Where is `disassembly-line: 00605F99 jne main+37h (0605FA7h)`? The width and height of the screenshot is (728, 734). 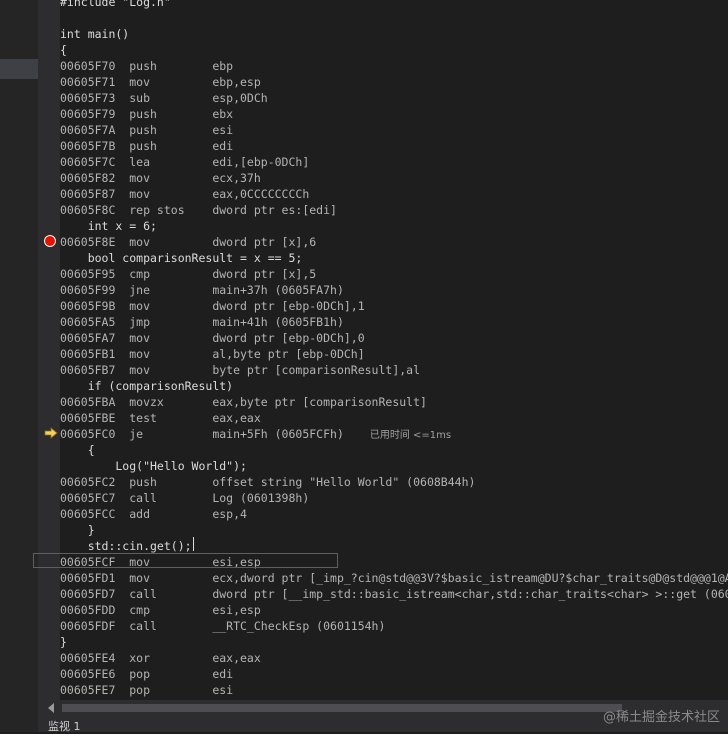
disassembly-line: 00605F99 jne main+37h (0605FA7h) is located at coordinates (202, 290).